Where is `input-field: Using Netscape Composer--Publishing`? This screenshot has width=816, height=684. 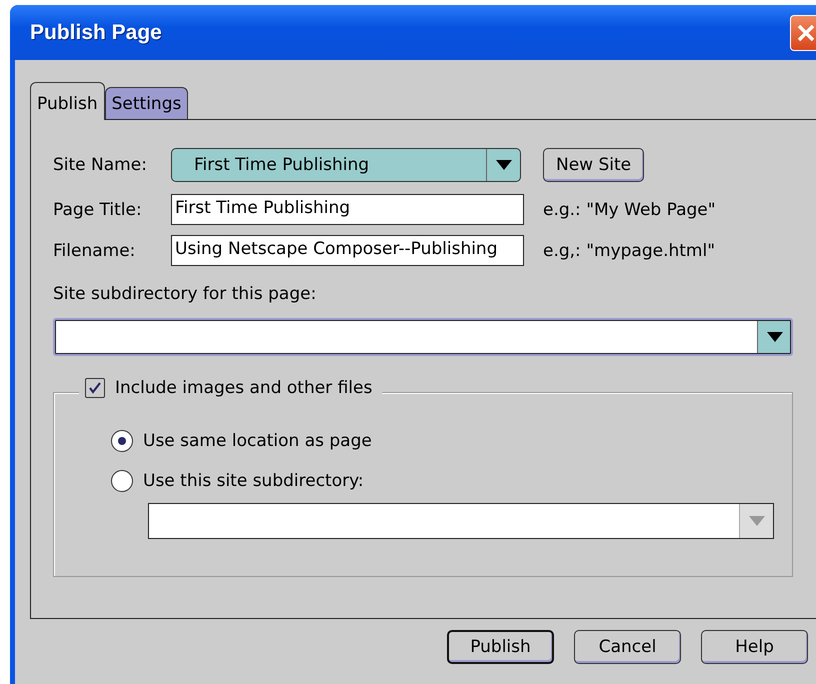
input-field: Using Netscape Composer--Publishing is located at coordinates (347, 250).